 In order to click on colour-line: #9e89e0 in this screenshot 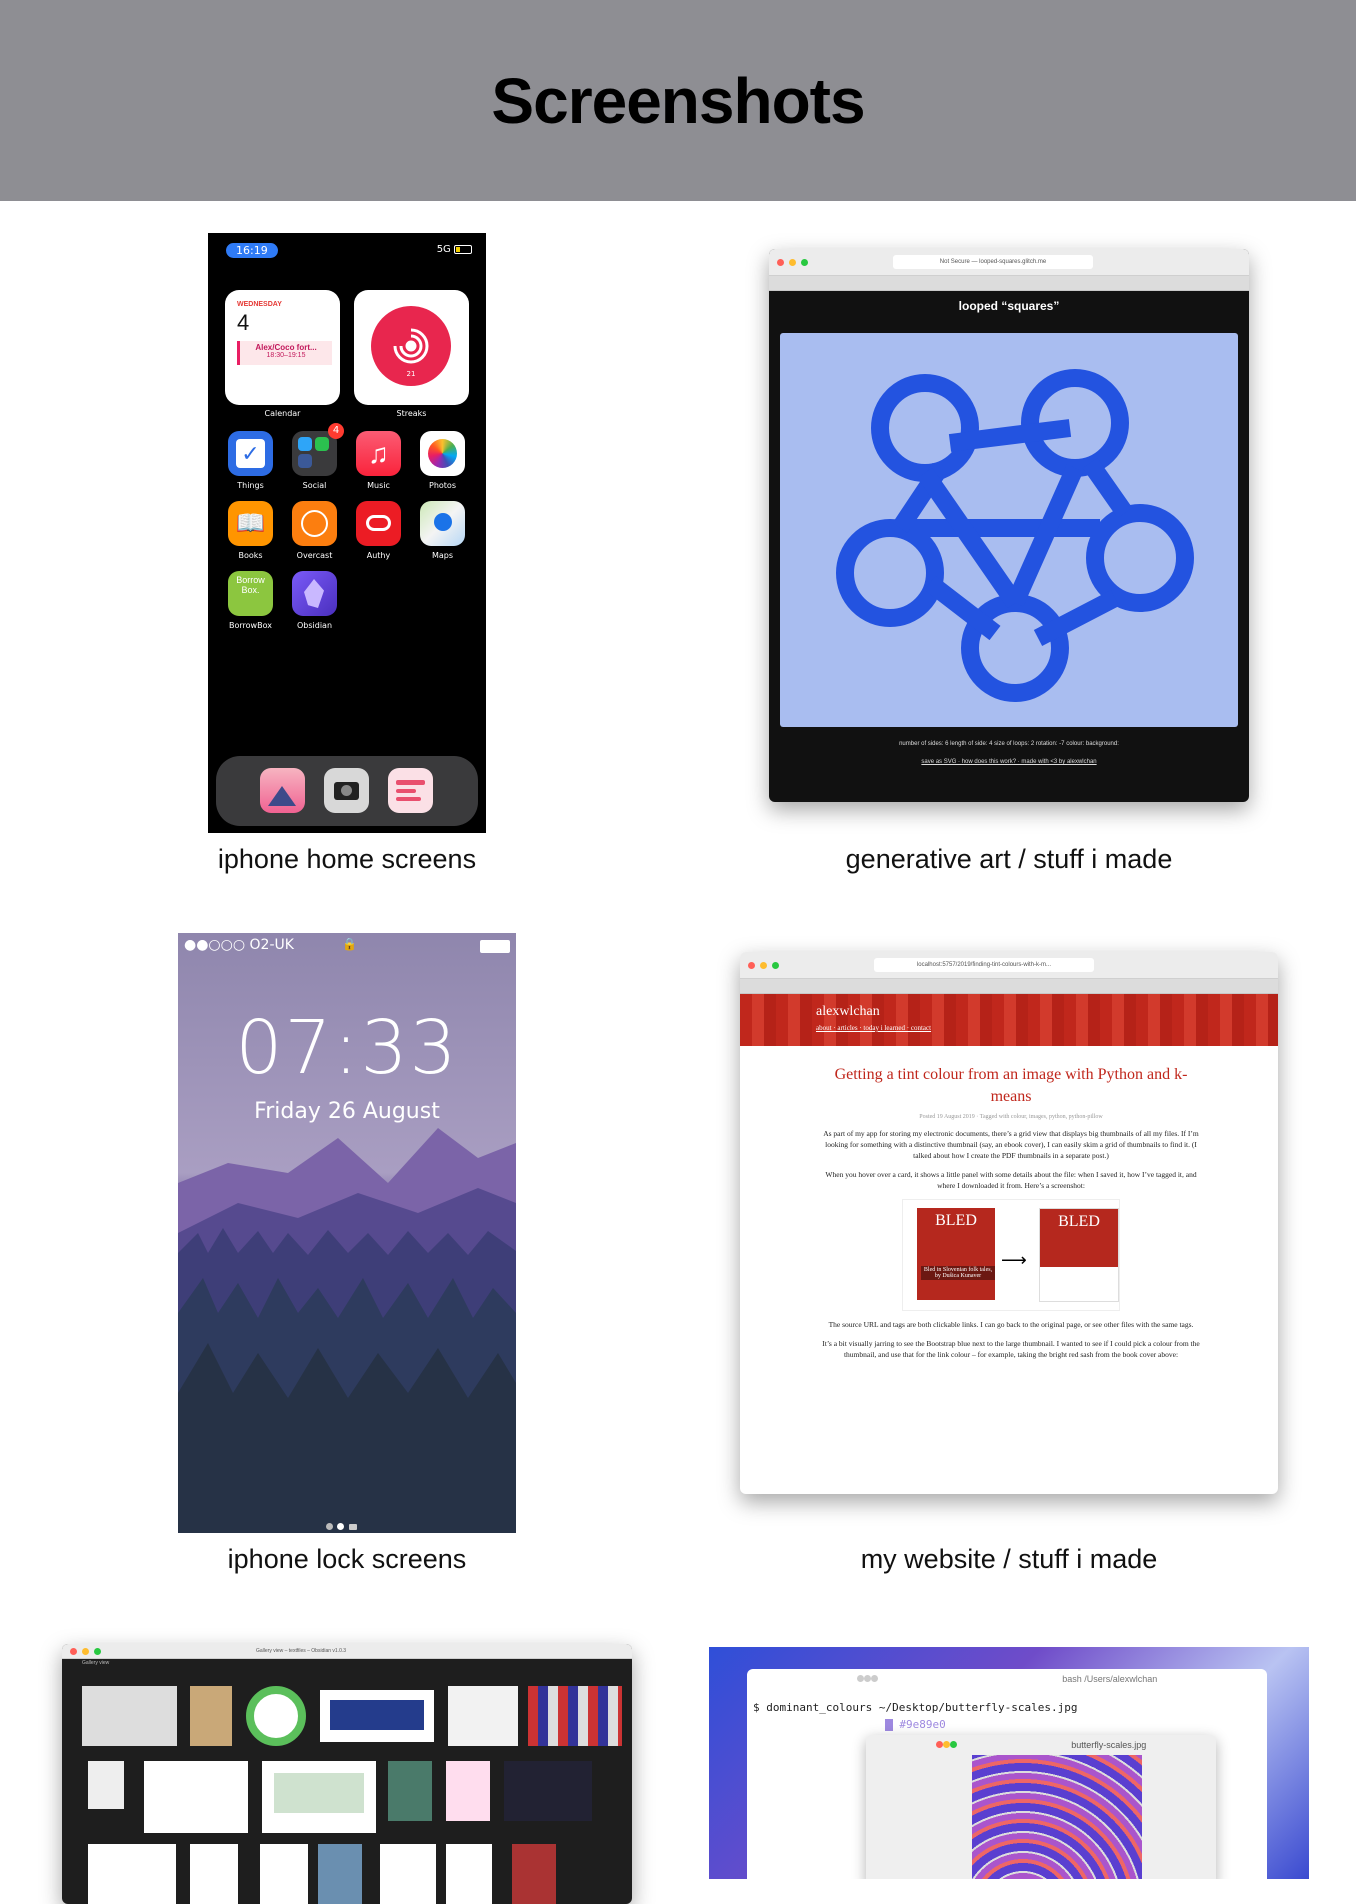, I will do `click(915, 1724)`.